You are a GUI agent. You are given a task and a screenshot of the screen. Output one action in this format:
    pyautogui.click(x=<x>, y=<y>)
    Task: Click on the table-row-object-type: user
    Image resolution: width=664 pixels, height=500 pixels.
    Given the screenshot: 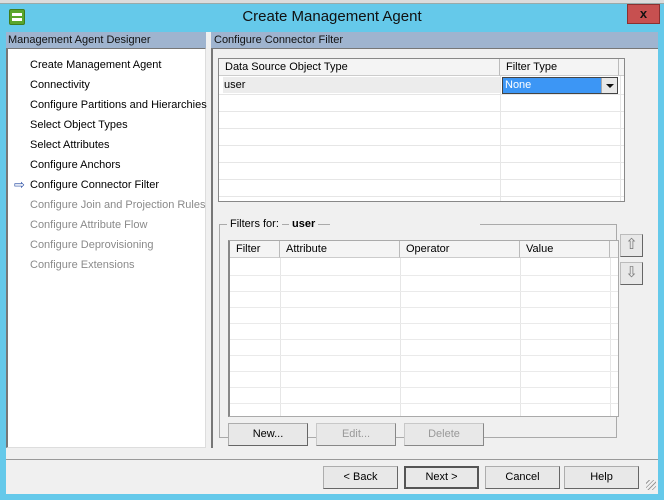 What is the action you would take?
    pyautogui.click(x=361, y=85)
    